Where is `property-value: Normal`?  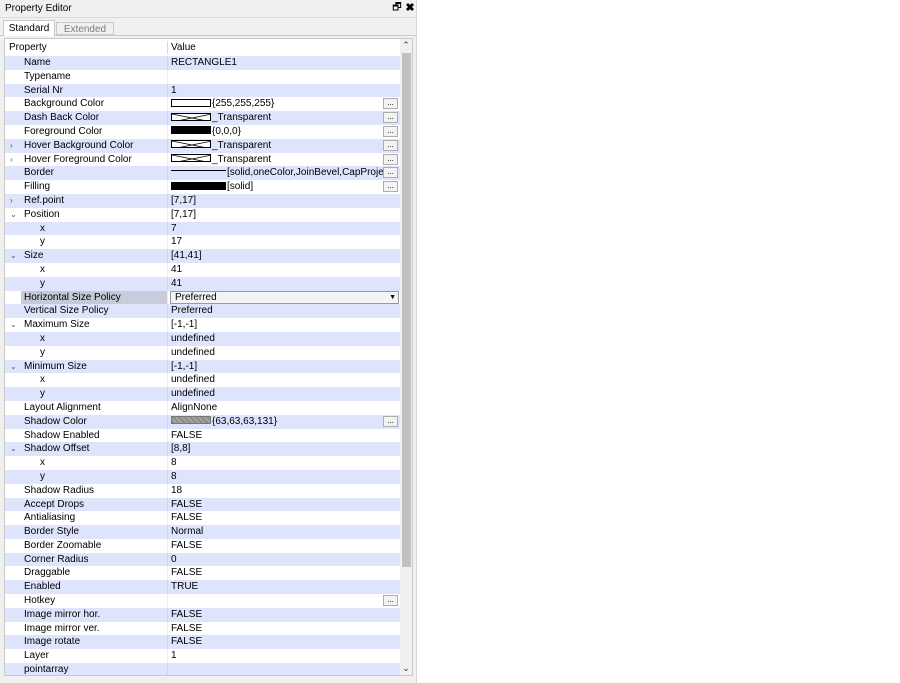 property-value: Normal is located at coordinates (277, 532).